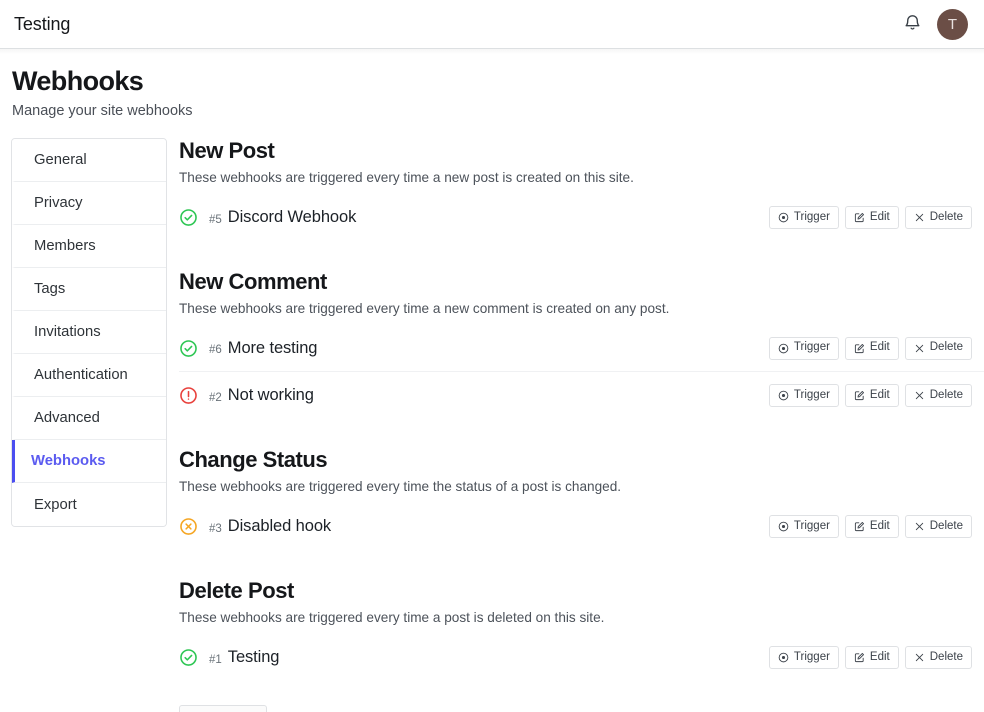 The image size is (984, 712). What do you see at coordinates (68, 461) in the screenshot?
I see `sidebar-item-label: Webhooks` at bounding box center [68, 461].